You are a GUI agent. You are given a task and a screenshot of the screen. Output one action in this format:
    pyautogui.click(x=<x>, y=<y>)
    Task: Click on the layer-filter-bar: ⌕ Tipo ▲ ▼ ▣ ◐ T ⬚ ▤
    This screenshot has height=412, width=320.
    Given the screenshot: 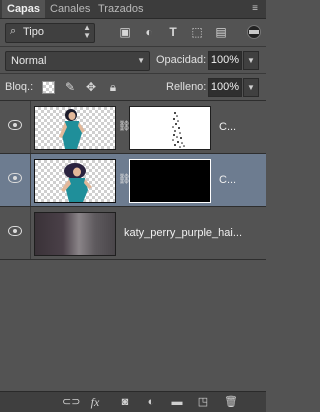 What is the action you would take?
    pyautogui.click(x=133, y=33)
    